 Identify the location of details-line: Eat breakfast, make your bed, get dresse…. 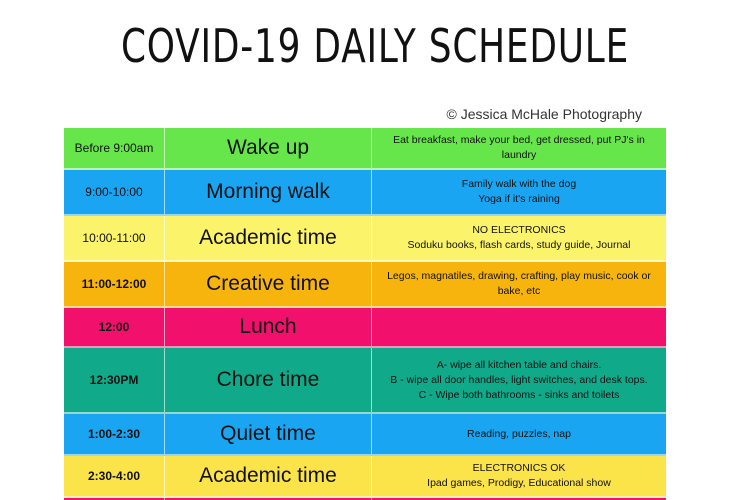
(519, 140).